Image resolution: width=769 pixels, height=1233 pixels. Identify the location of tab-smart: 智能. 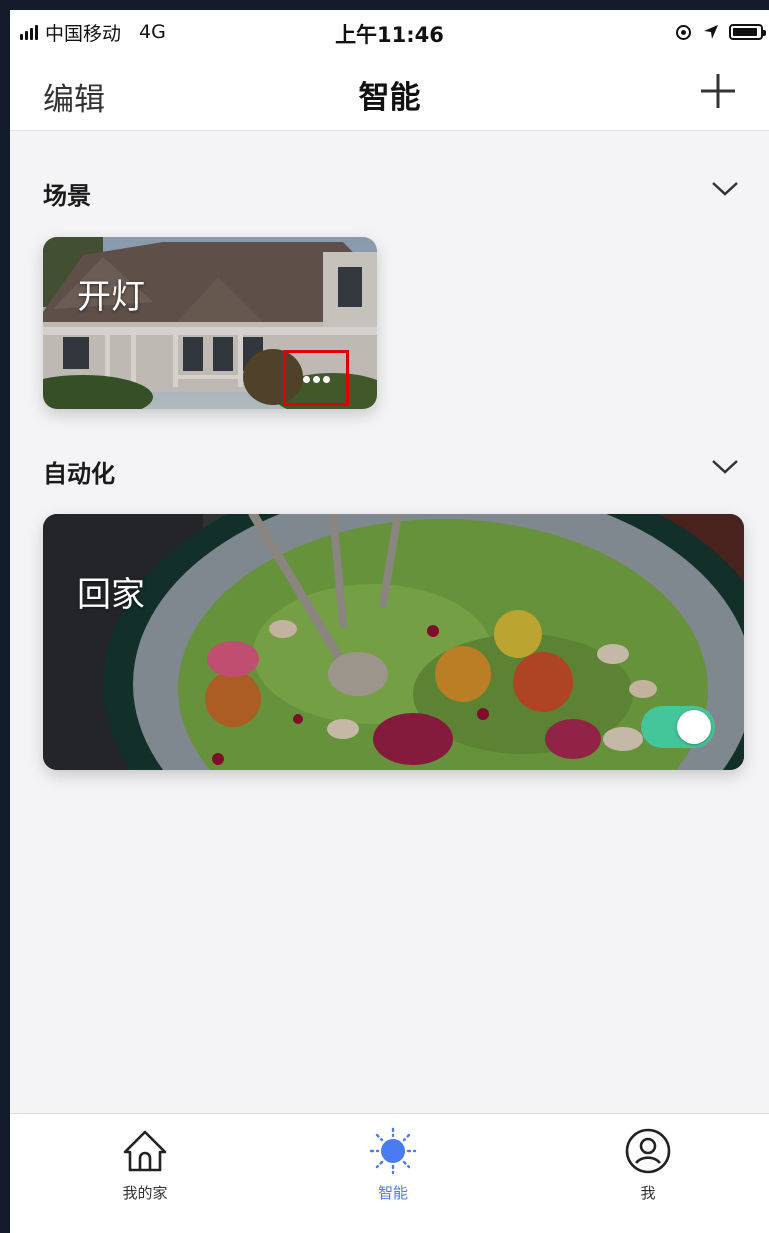
(393, 1173).